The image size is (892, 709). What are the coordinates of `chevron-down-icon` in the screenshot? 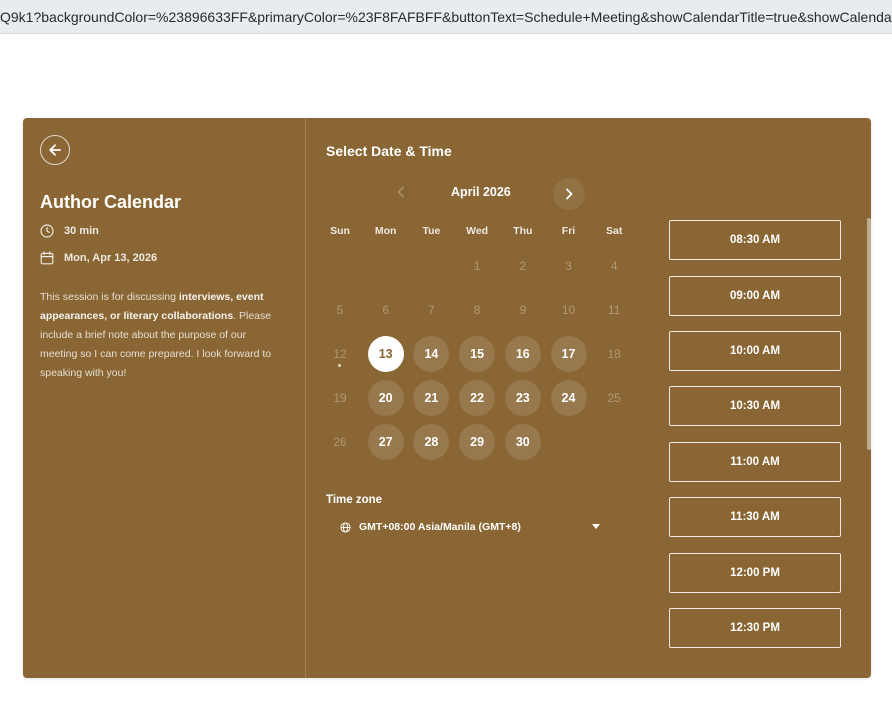 It's located at (596, 526).